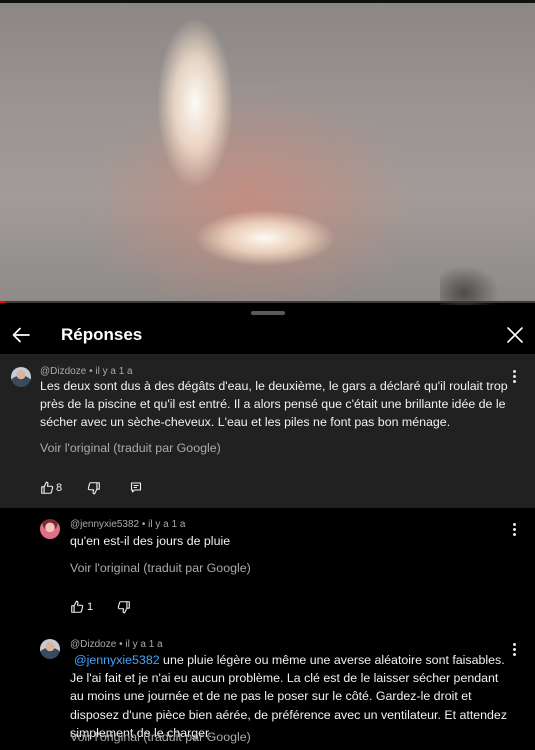 The image size is (535, 750). I want to click on page-title: Réponses, so click(102, 334).